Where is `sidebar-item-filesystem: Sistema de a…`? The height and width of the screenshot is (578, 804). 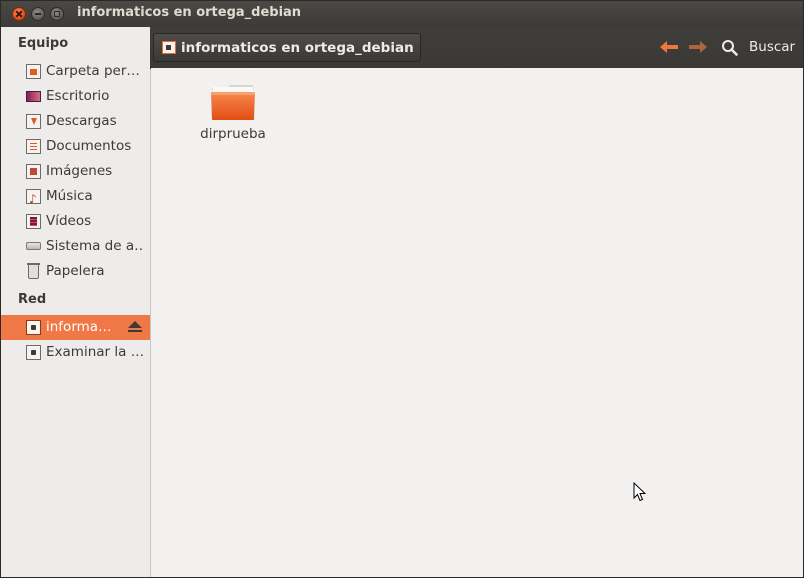 sidebar-item-filesystem: Sistema de a… is located at coordinates (75, 246).